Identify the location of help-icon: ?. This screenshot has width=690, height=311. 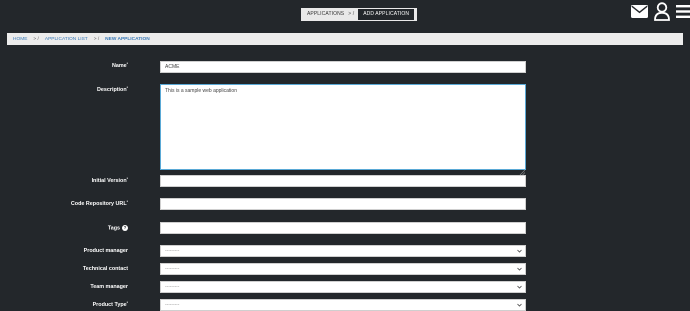
(125, 228).